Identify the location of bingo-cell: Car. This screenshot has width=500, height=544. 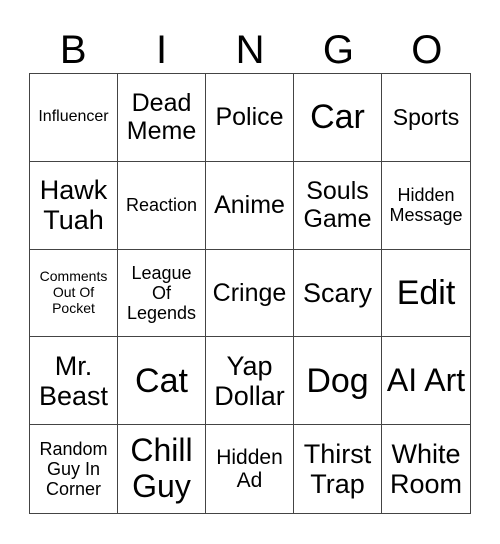
(338, 118).